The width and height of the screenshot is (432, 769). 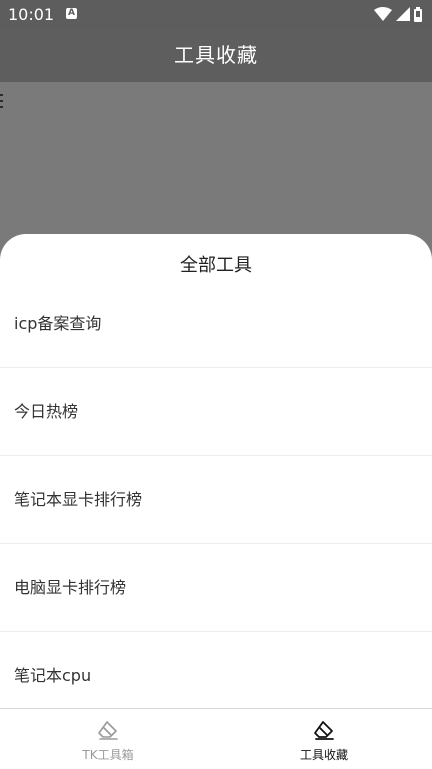 What do you see at coordinates (383, 14) in the screenshot?
I see `wifi-icon` at bounding box center [383, 14].